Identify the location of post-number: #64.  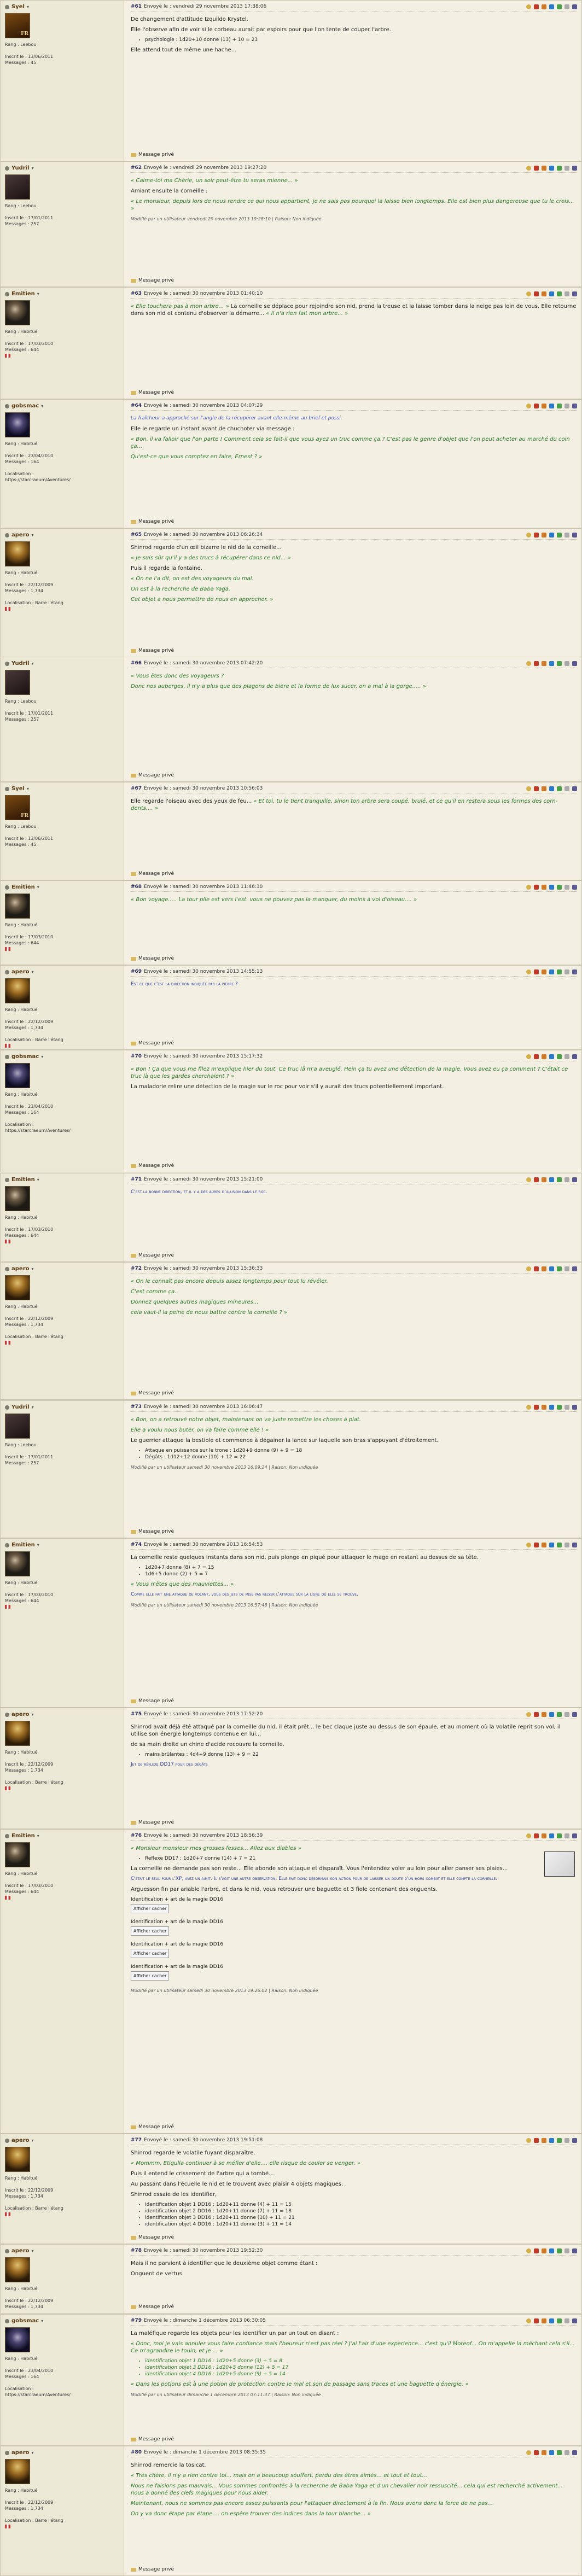
(136, 405).